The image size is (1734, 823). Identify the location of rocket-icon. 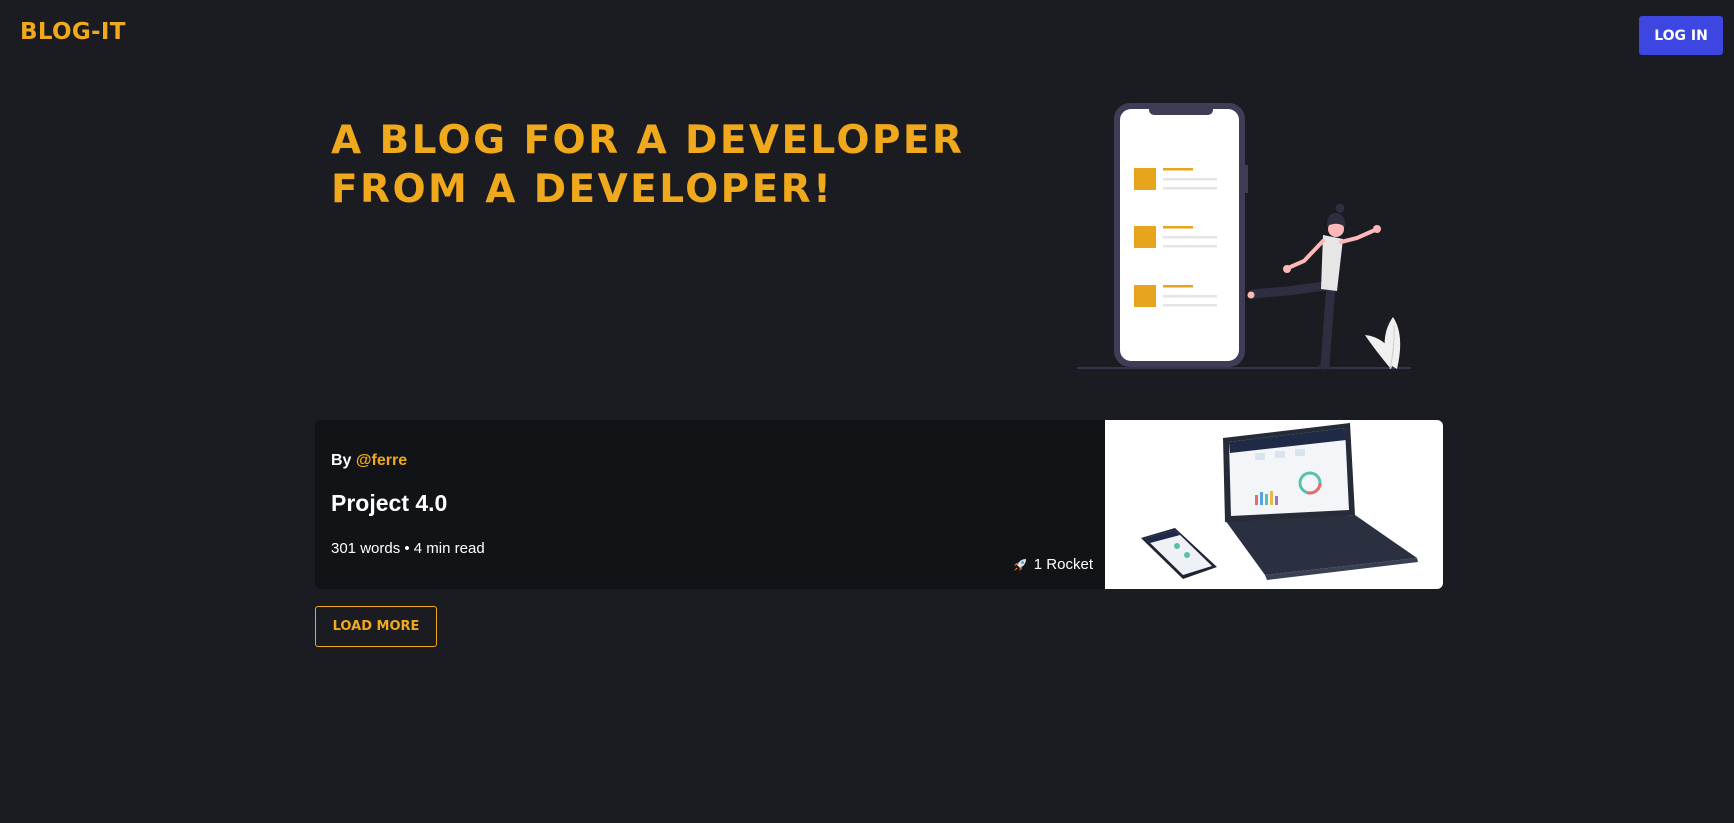
(1019, 564).